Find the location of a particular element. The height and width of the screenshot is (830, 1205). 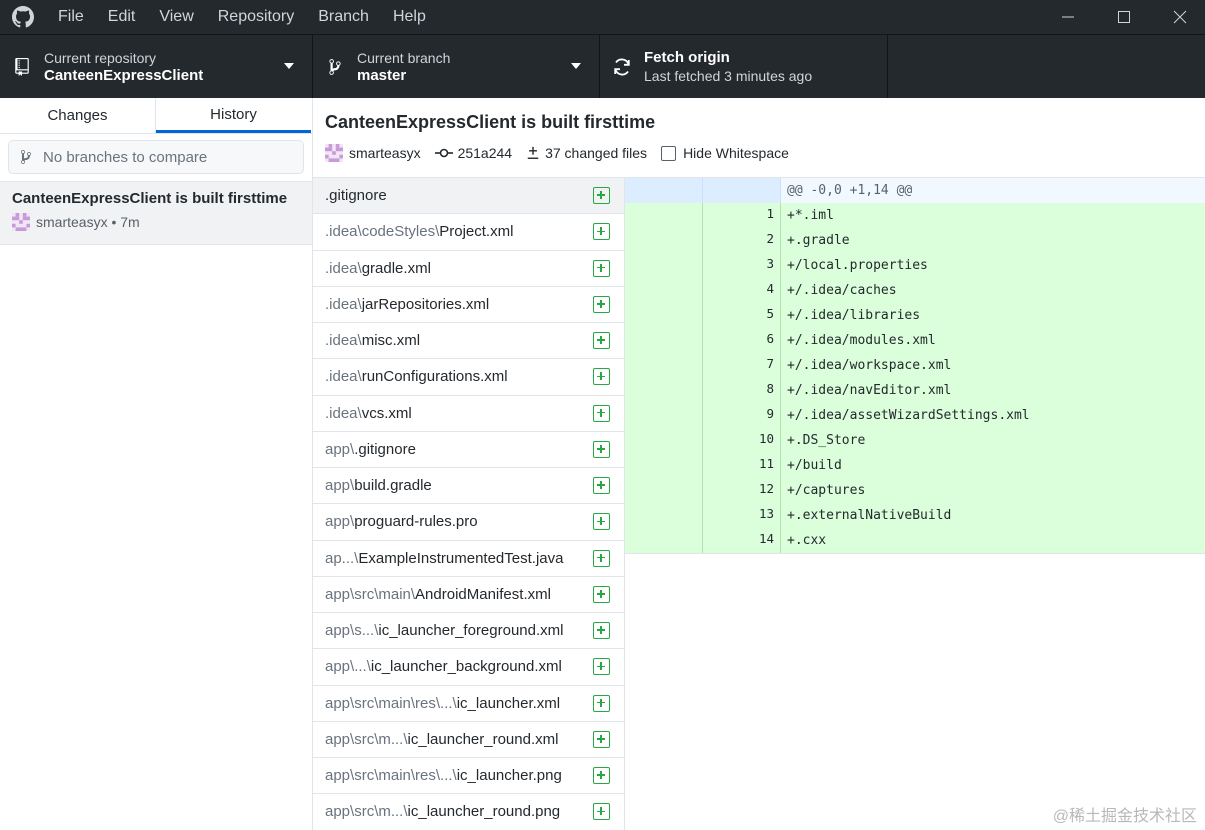

file-list-item: app\build.gradle is located at coordinates (468, 486).